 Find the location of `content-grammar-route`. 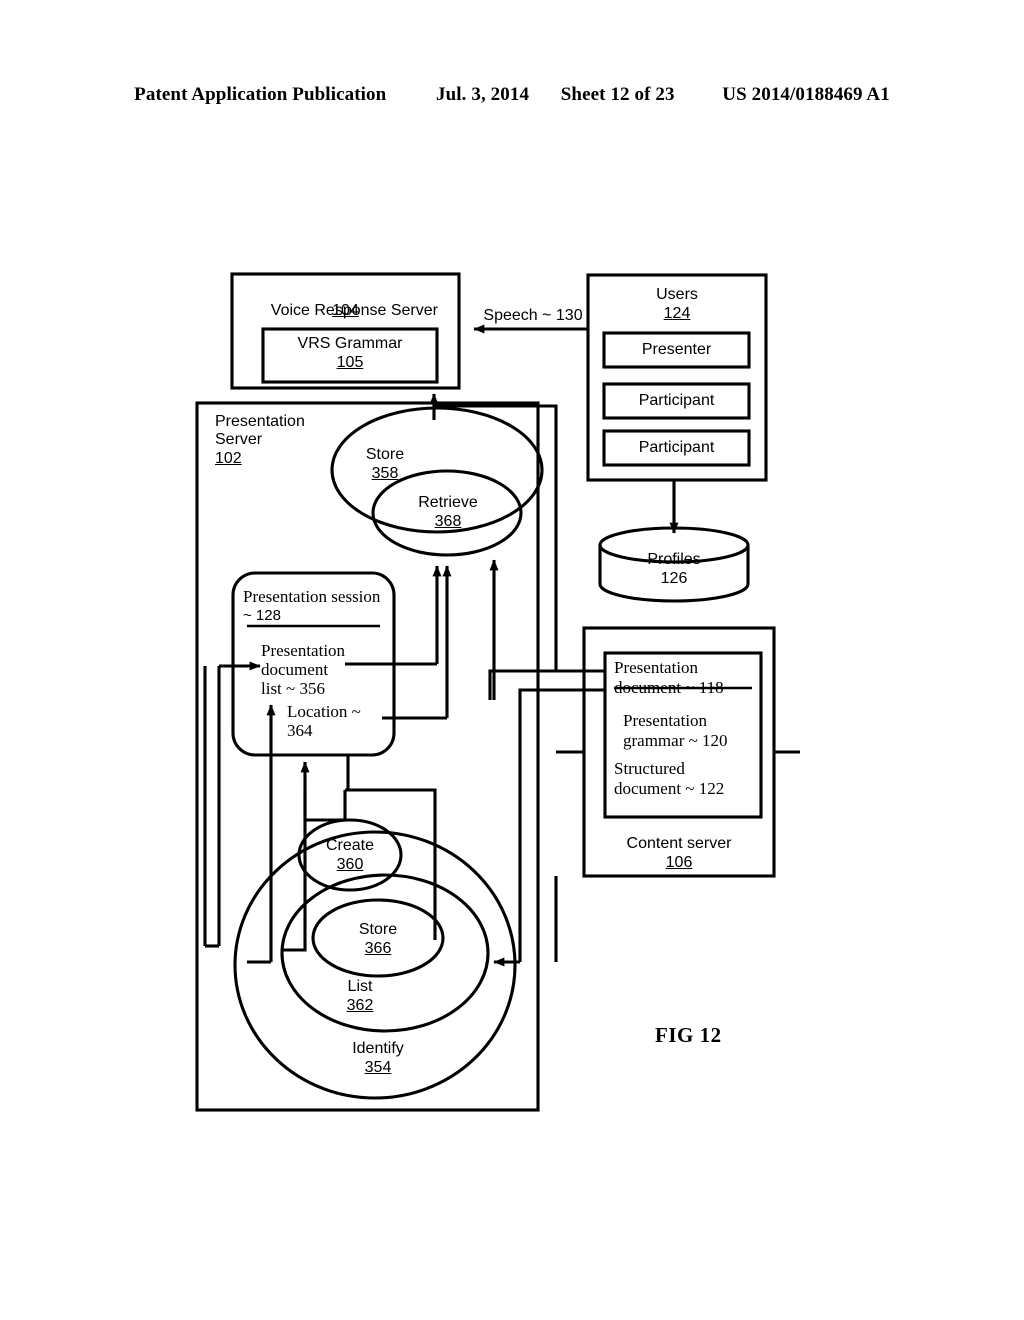

content-grammar-route is located at coordinates (561, 825).